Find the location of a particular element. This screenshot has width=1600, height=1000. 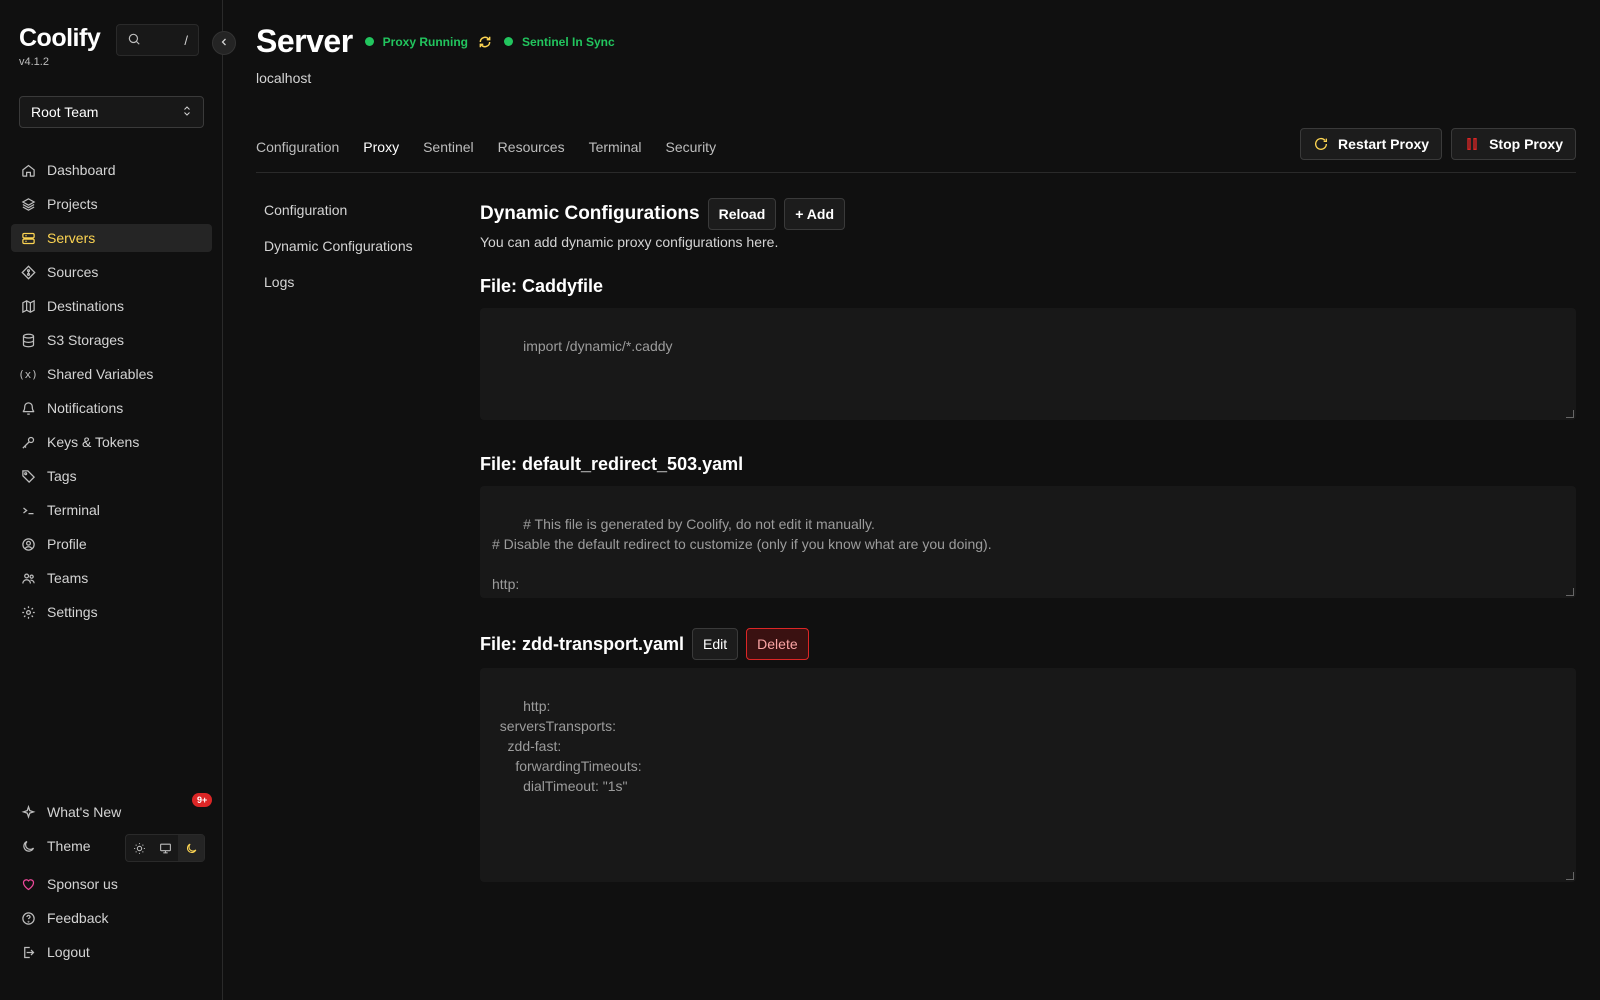

chevron-left-icon is located at coordinates (224, 43).